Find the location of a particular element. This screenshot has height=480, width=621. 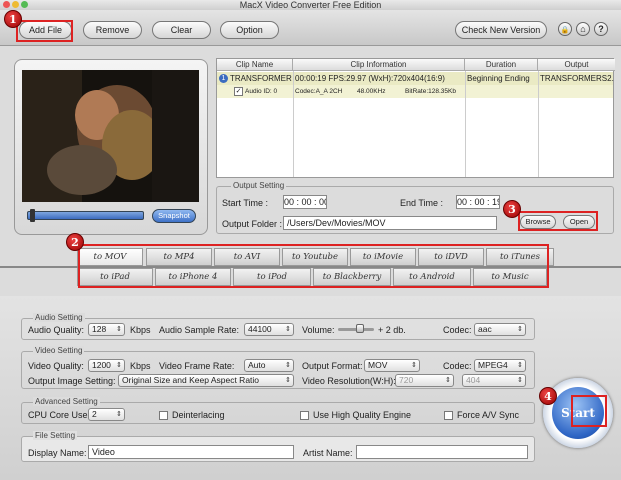

remove-button: Remove is located at coordinates (112, 30).